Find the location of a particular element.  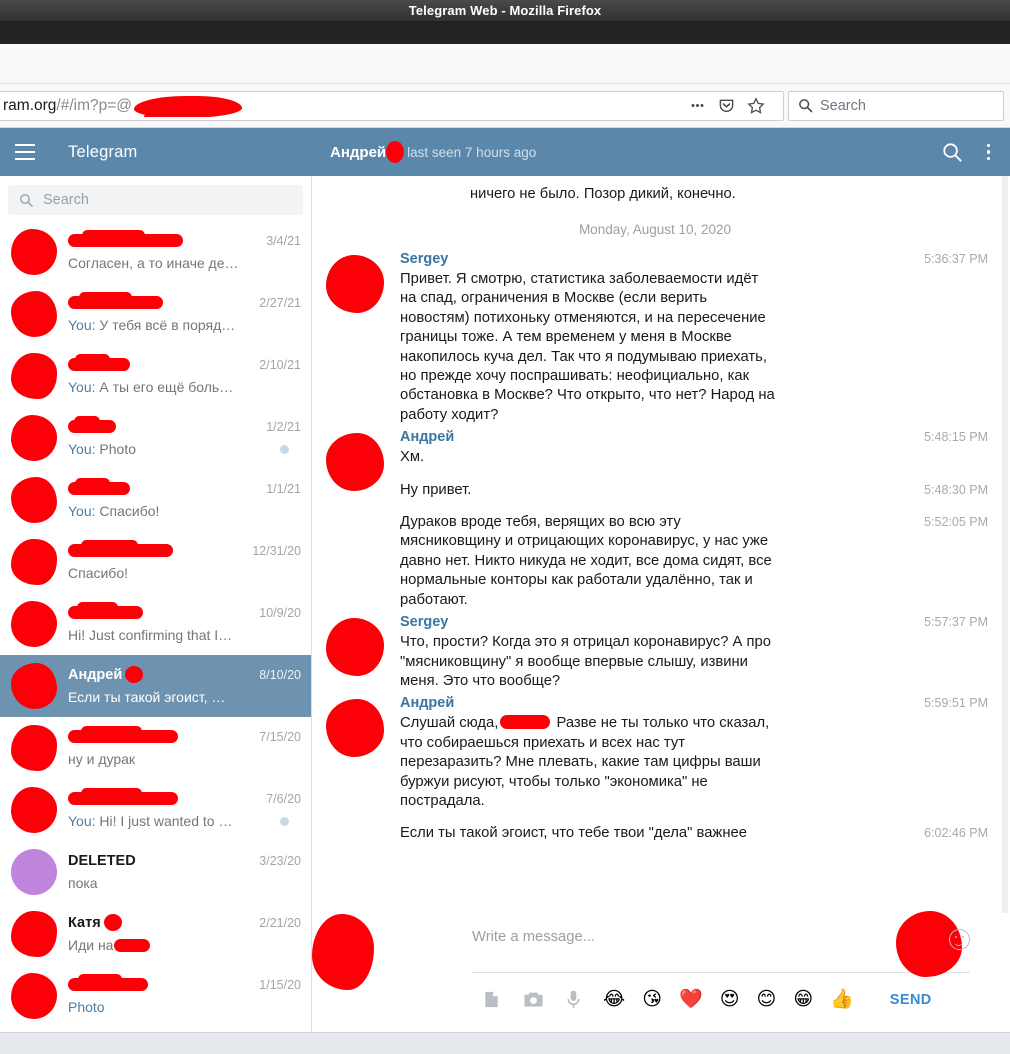

chat-item-preview: Photo is located at coordinates (86, 1007).